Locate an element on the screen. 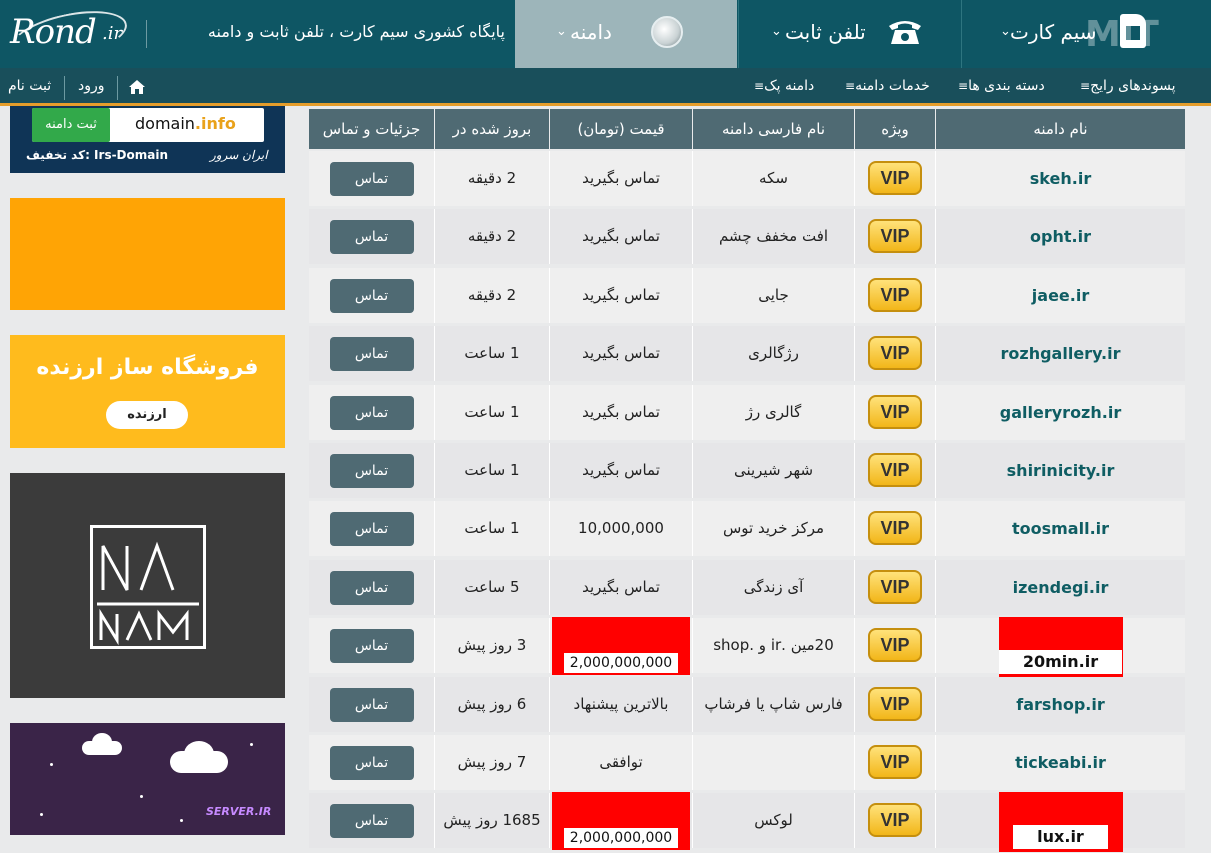  tab-domain: دامنه ⌄ is located at coordinates (626, 34).